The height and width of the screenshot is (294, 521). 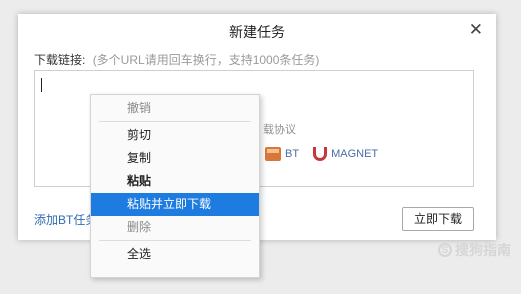 What do you see at coordinates (282, 154) in the screenshot?
I see `protocol-bt: BT` at bounding box center [282, 154].